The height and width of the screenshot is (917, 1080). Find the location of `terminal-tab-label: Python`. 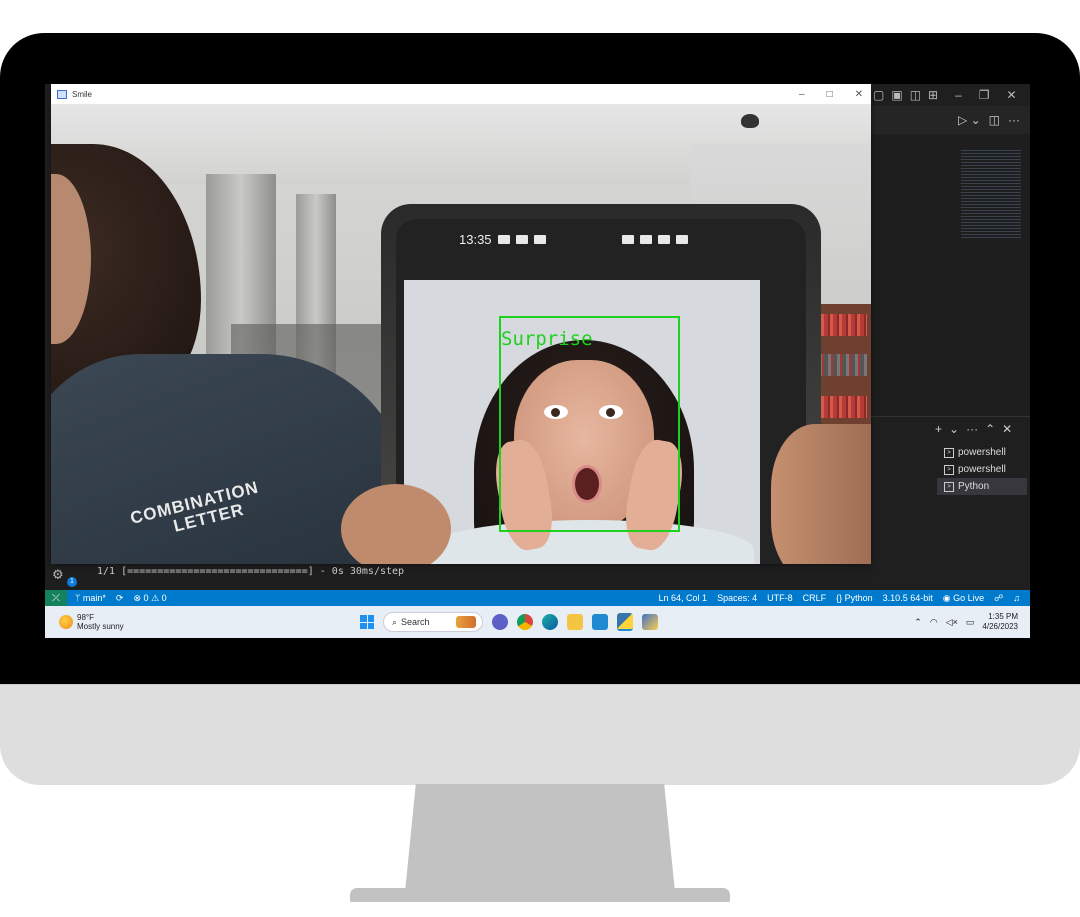

terminal-tab-label: Python is located at coordinates (974, 486).